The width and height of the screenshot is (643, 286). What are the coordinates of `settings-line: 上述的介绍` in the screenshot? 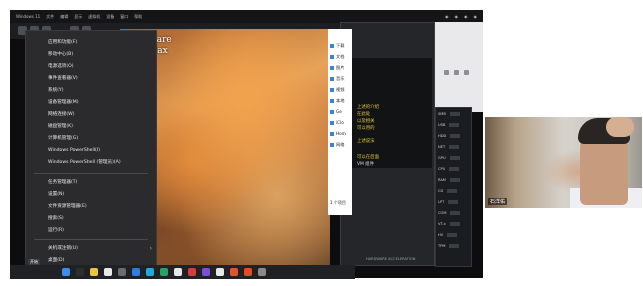 It's located at (368, 107).